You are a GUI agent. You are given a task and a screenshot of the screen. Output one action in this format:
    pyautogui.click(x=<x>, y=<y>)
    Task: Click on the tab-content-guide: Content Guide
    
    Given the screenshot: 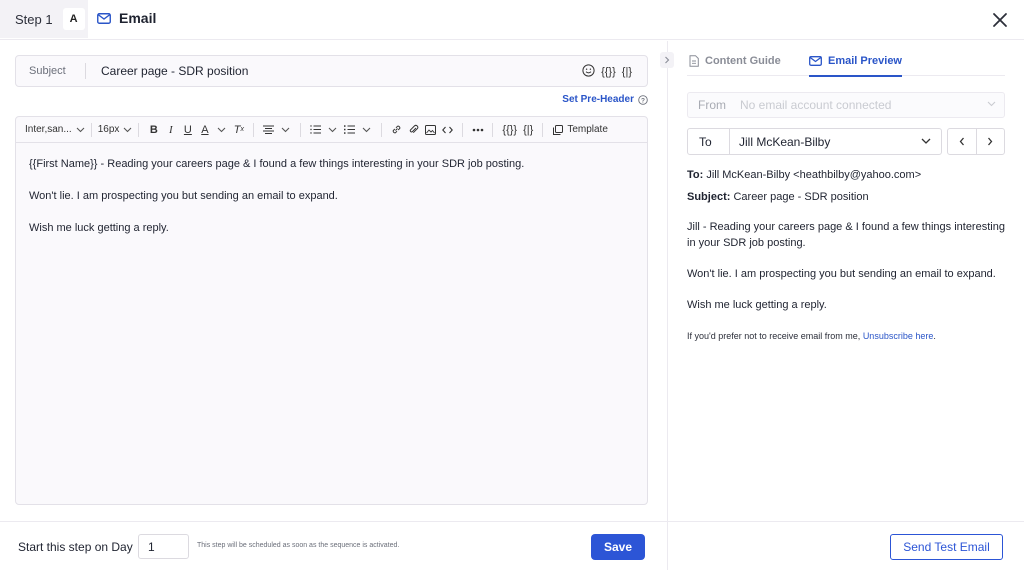 What is the action you would take?
    pyautogui.click(x=735, y=61)
    